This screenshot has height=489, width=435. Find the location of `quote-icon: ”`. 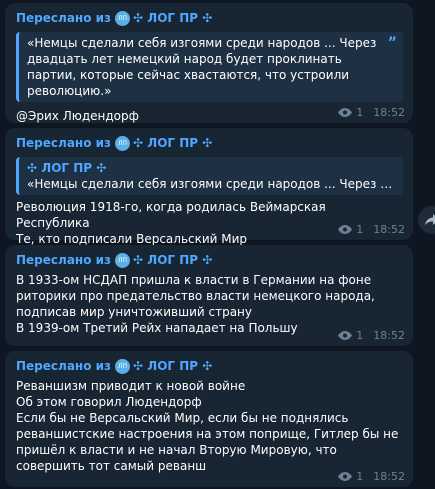

quote-icon: ” is located at coordinates (392, 43).